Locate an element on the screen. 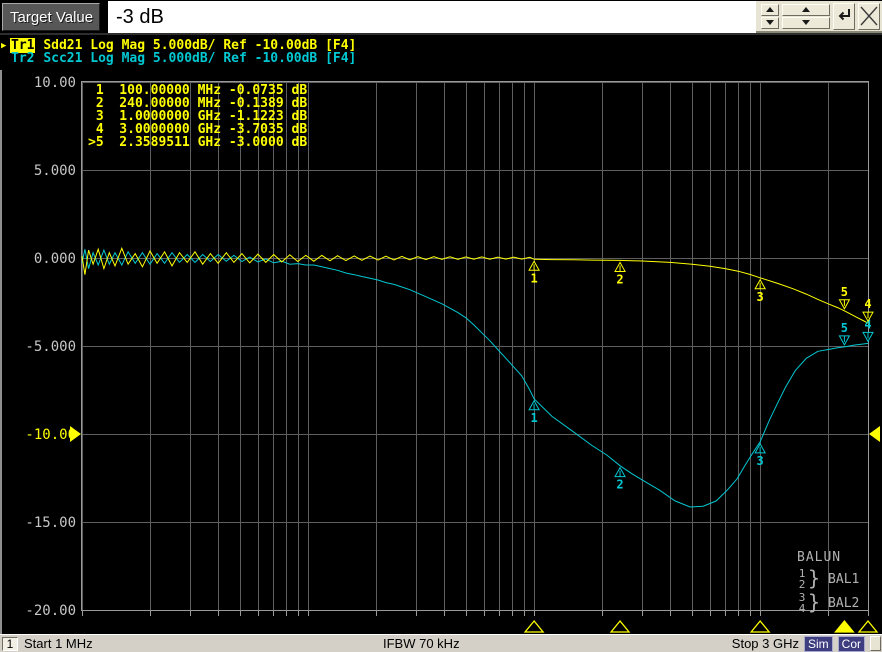  marker-table-row: >5 2.3589511 GHz -3.0000 dB is located at coordinates (198, 142).